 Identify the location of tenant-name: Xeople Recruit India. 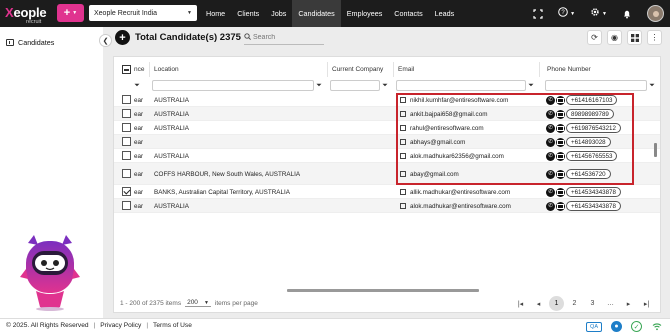
(126, 13).